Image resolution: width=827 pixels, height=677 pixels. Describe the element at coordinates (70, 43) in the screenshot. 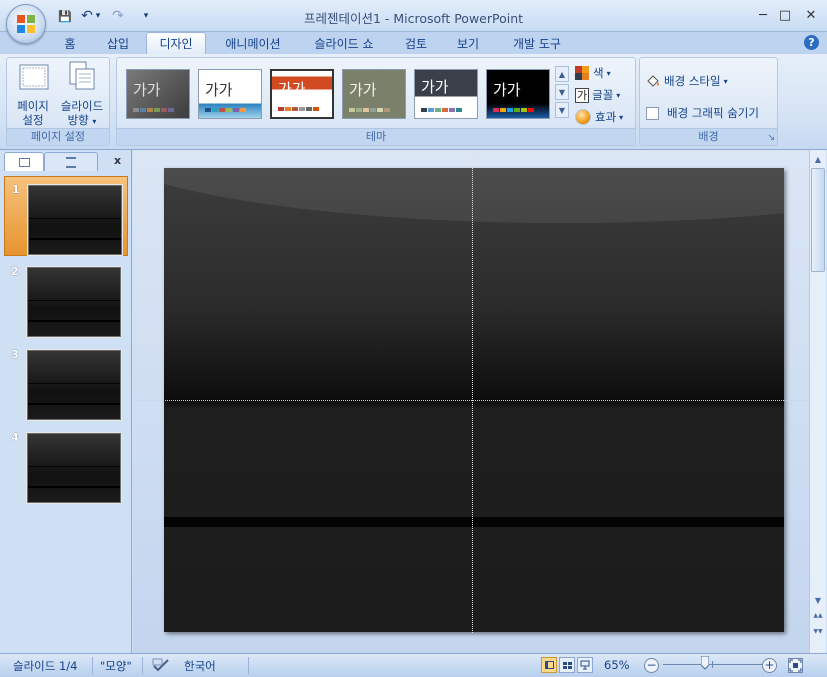

I see `tab-home: 홈` at that location.